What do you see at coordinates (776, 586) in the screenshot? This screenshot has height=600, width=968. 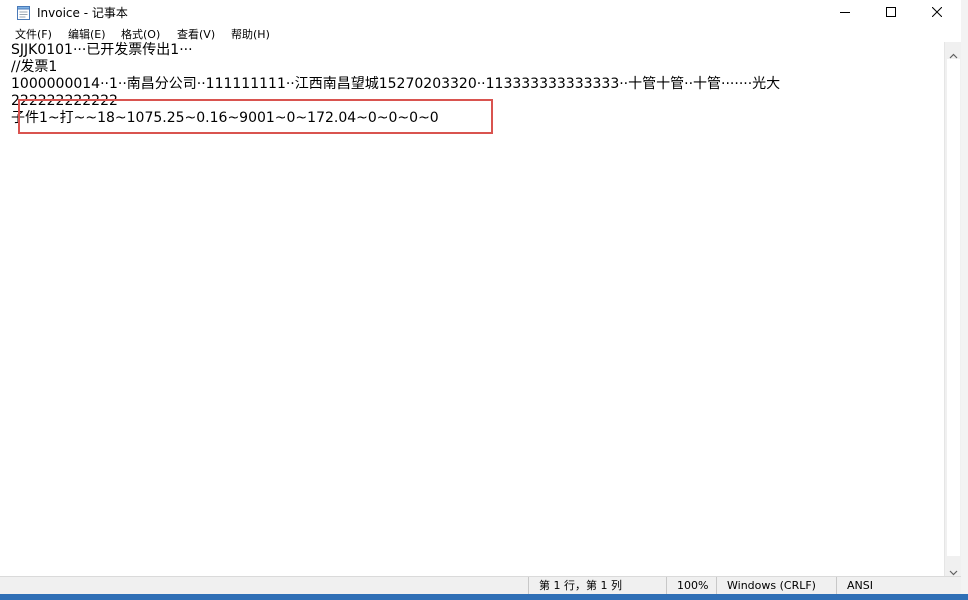 I see `status-line-ending: Windows (CRLF)` at bounding box center [776, 586].